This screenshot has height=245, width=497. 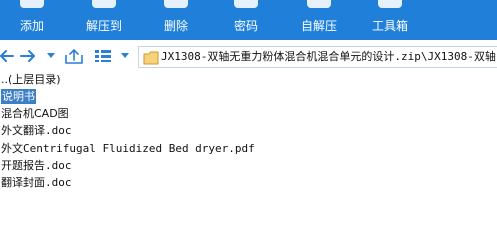 What do you see at coordinates (28, 56) in the screenshot?
I see `forward-arrow-icon` at bounding box center [28, 56].